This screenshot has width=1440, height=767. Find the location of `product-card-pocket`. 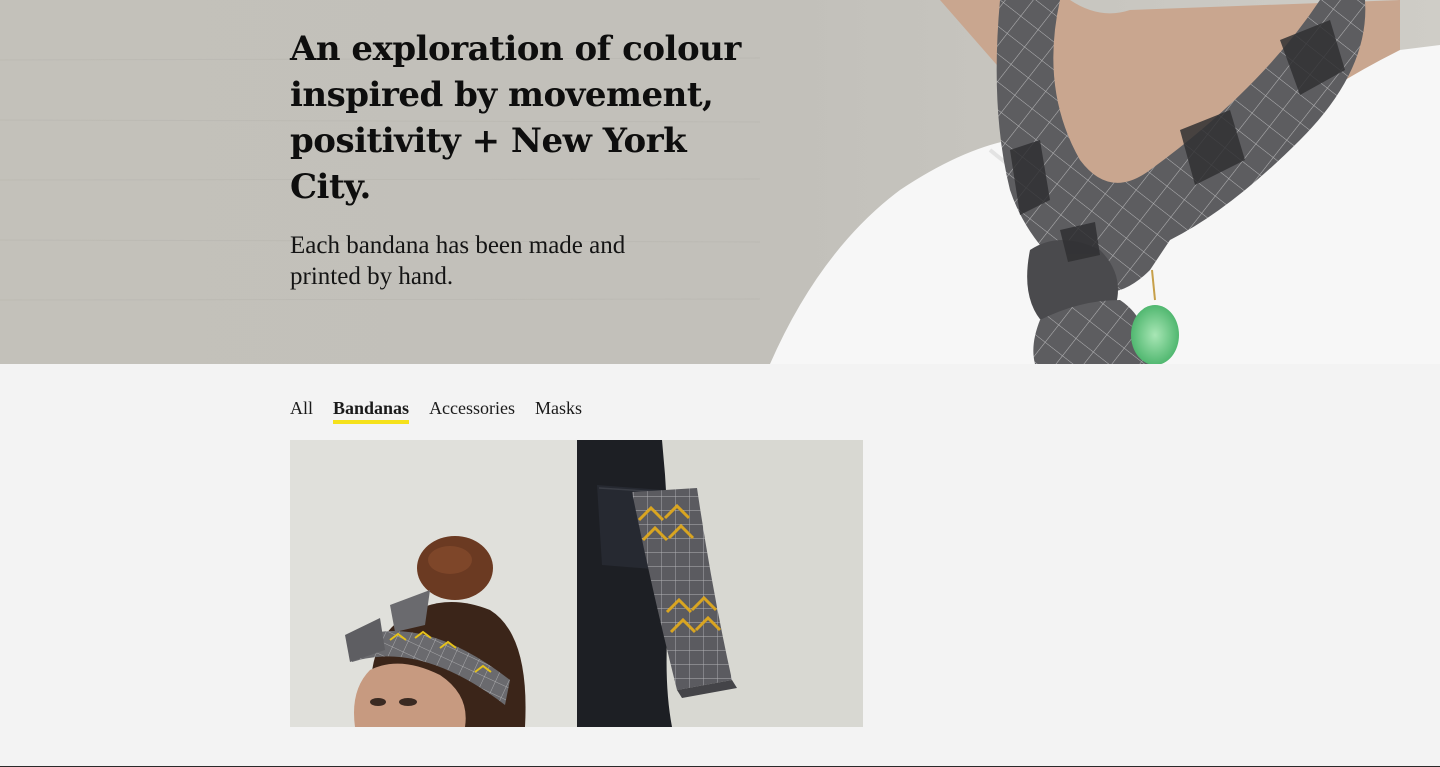

product-card-pocket is located at coordinates (720, 583).